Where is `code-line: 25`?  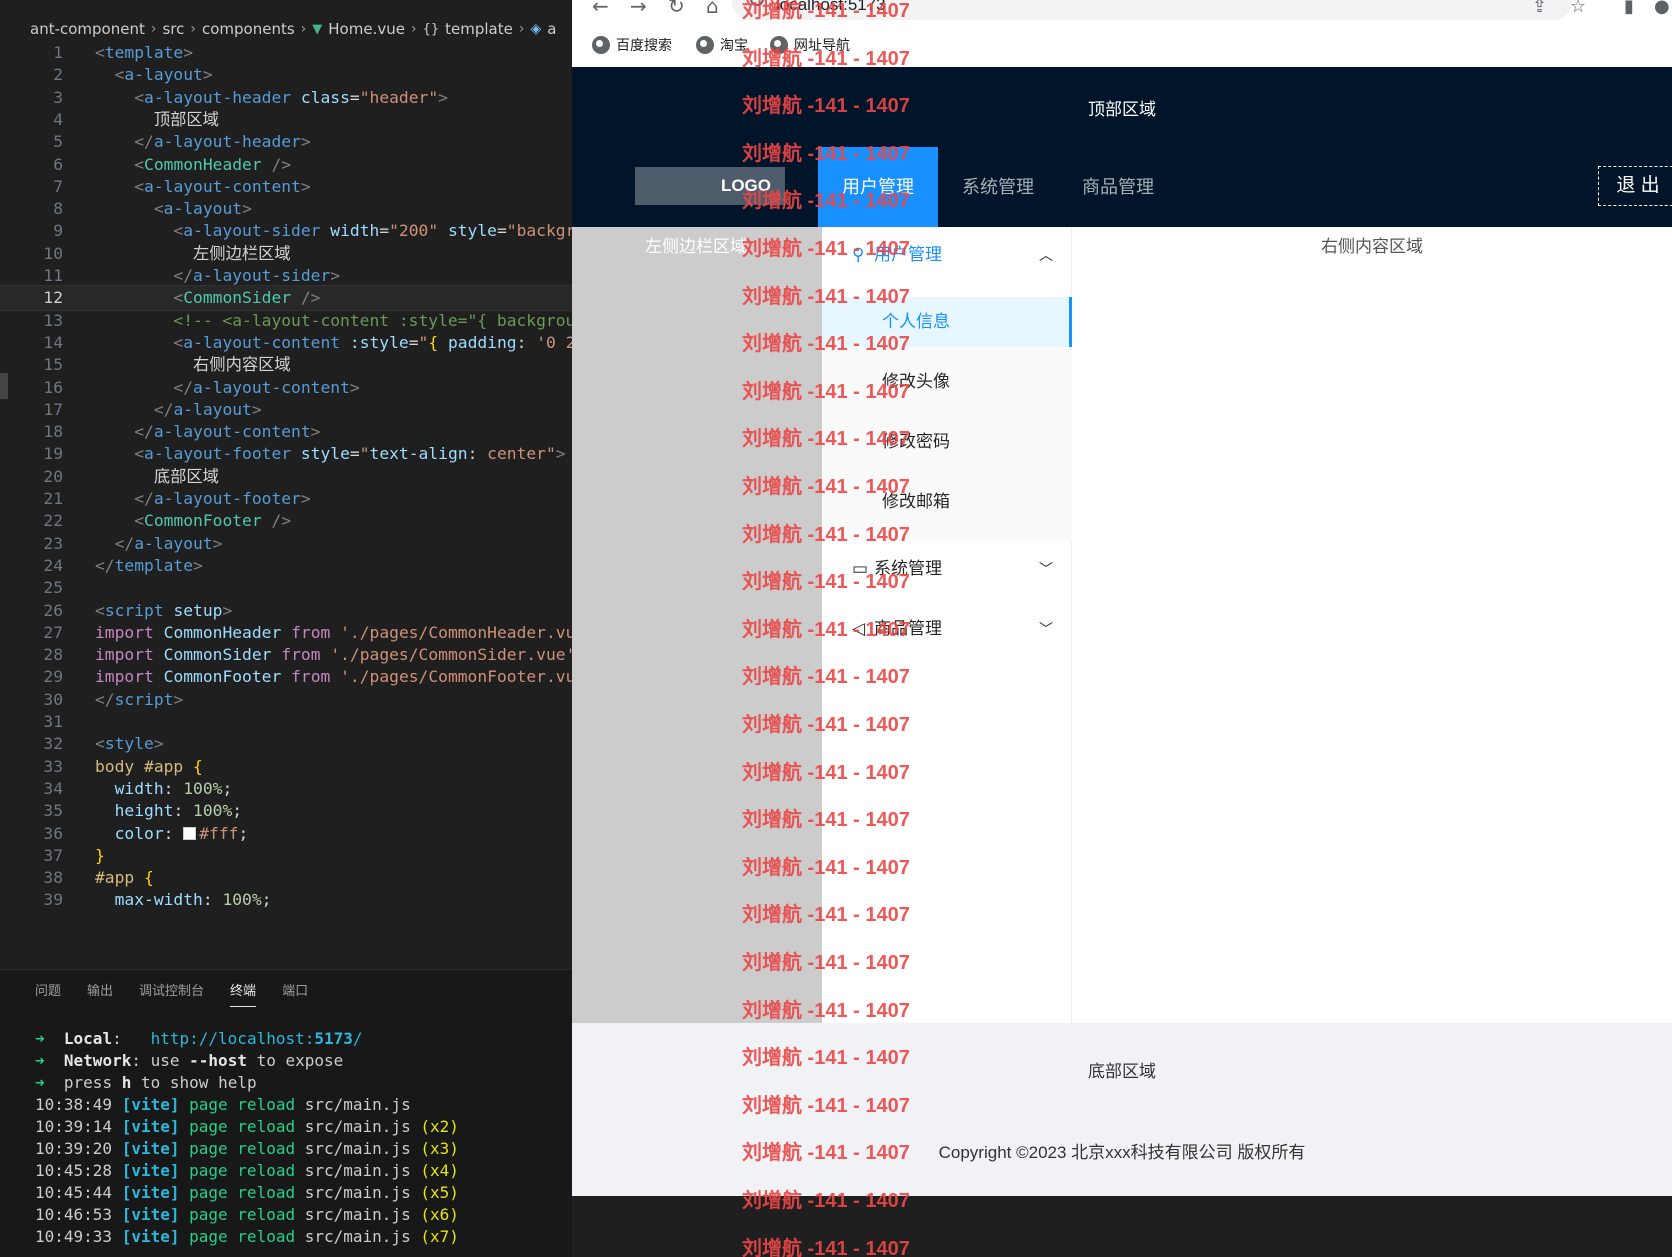 code-line: 25 is located at coordinates (53, 588).